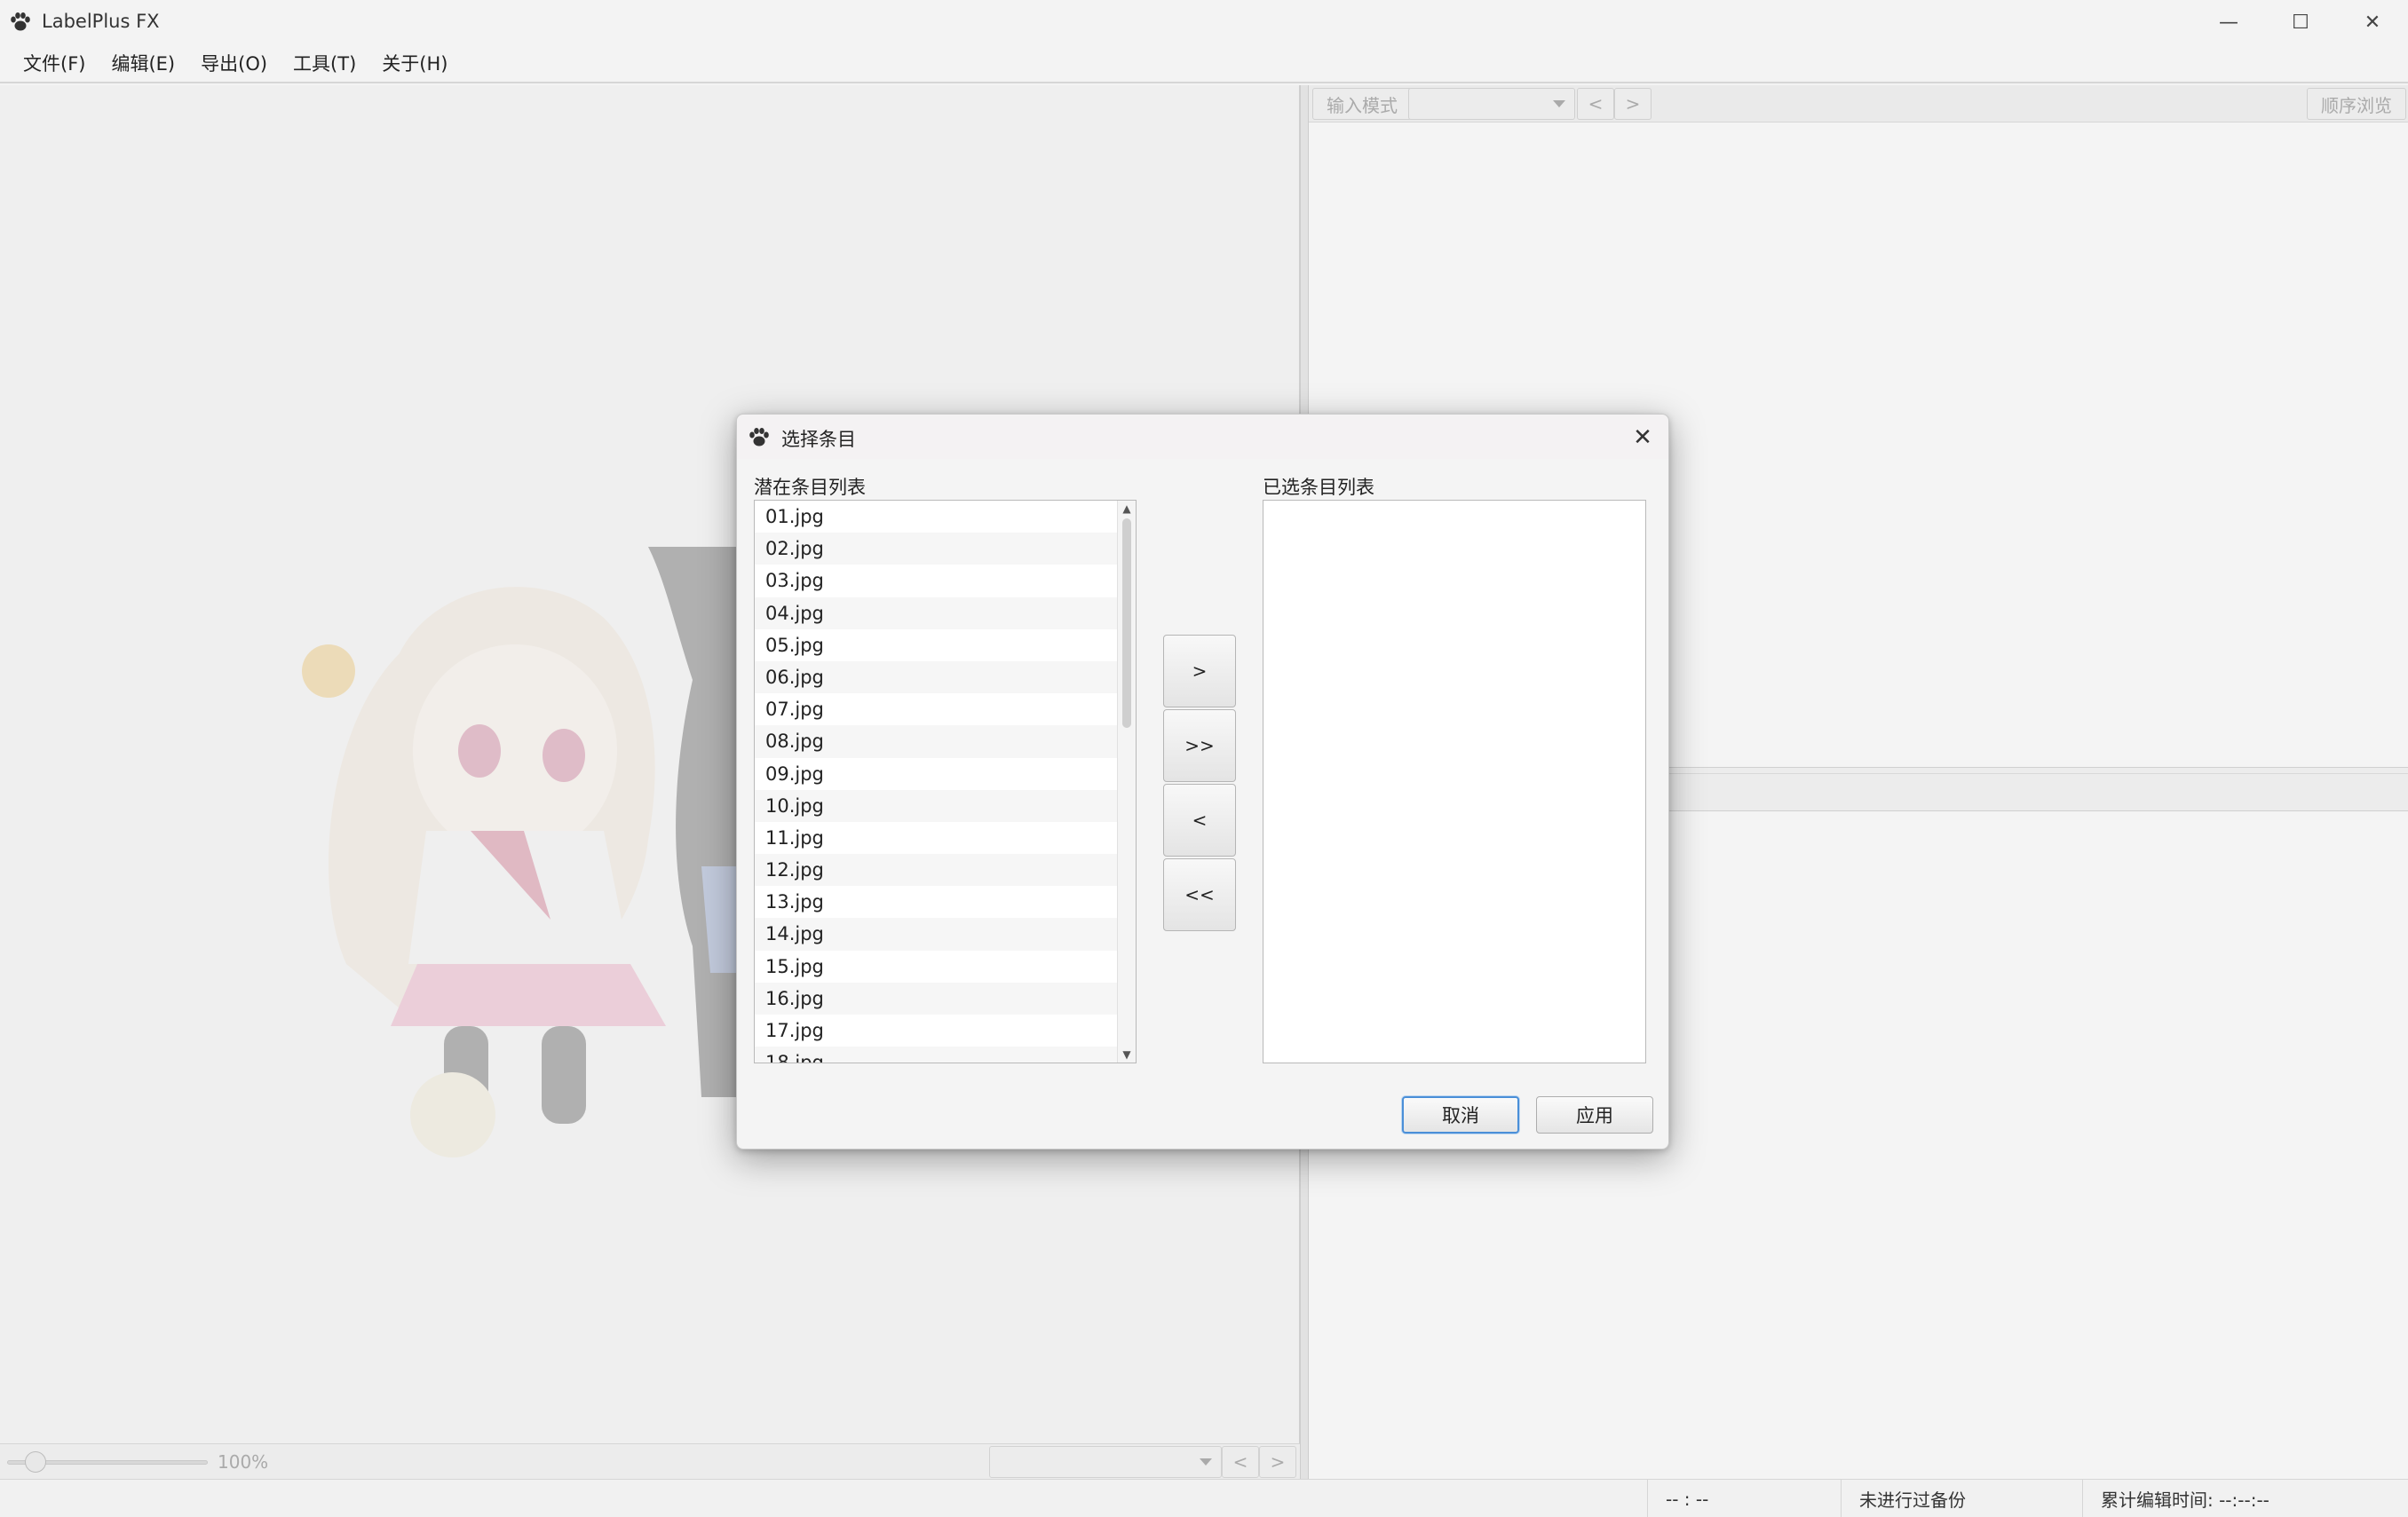 The height and width of the screenshot is (1517, 2408). Describe the element at coordinates (937, 677) in the screenshot. I see `list-item: 06.jpg` at that location.